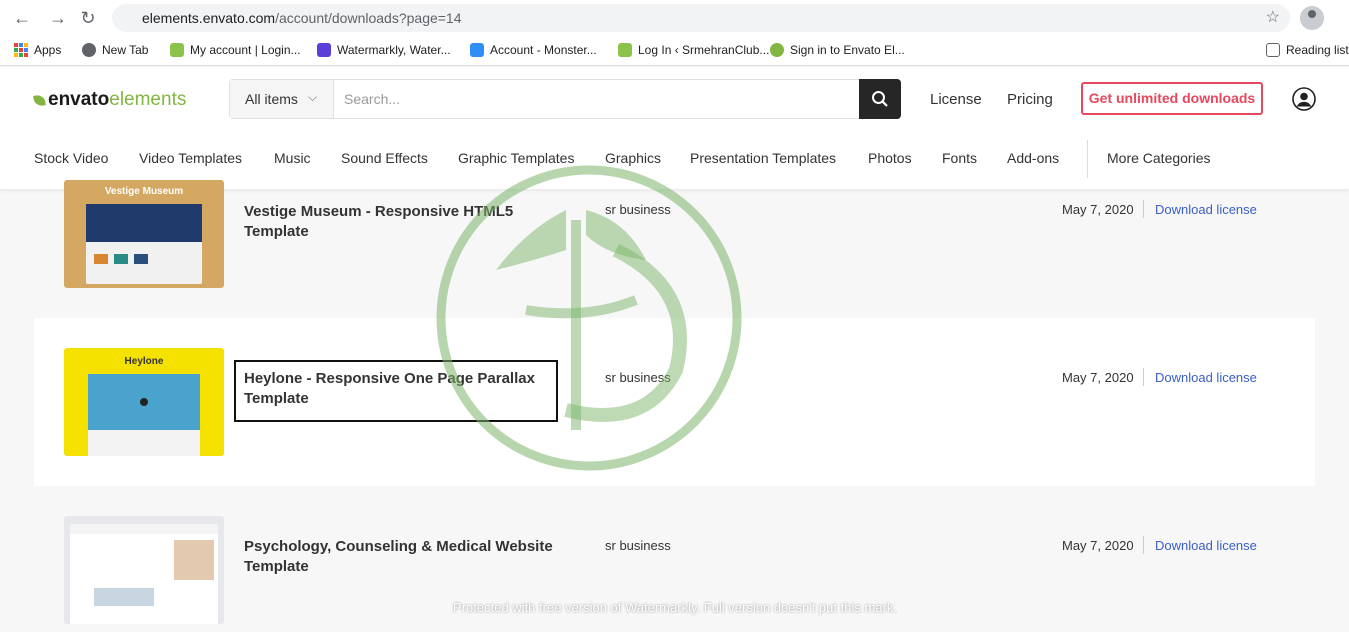 The height and width of the screenshot is (632, 1349). I want to click on leaf-icon, so click(39, 100).